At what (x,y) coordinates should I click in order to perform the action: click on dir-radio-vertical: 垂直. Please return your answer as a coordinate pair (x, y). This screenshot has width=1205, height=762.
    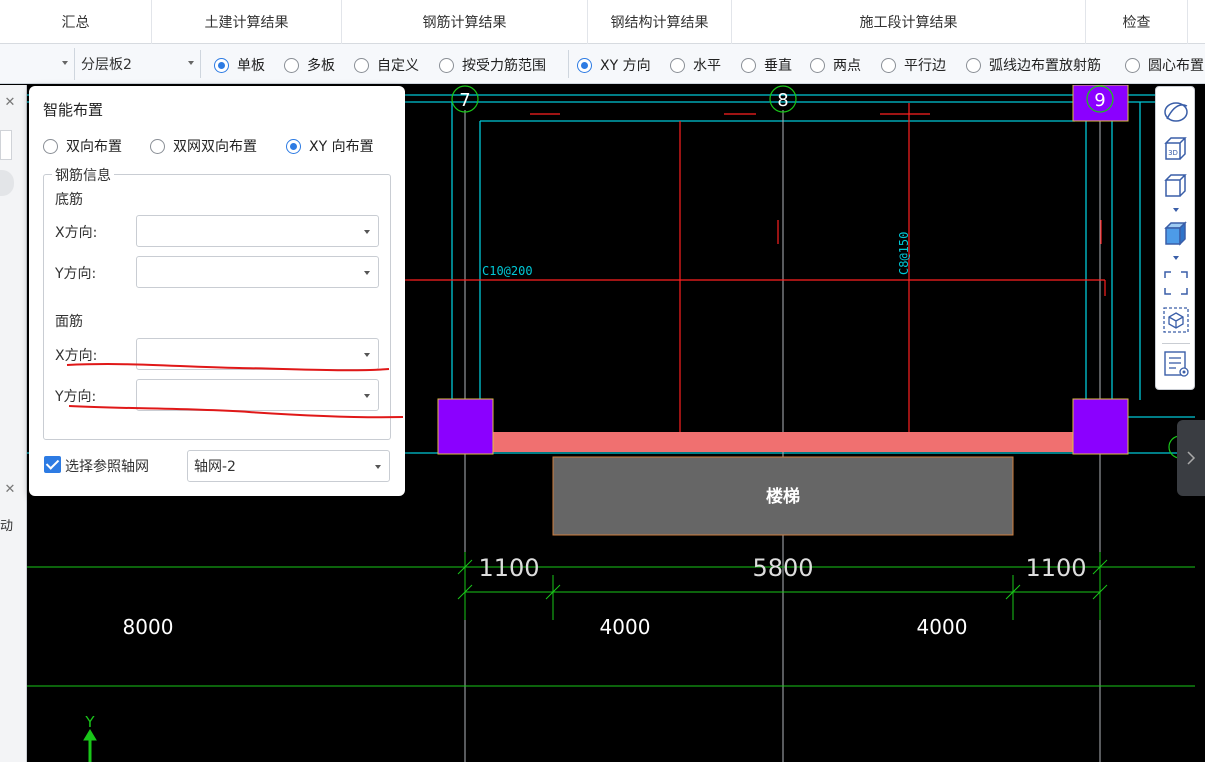
    Looking at the image, I should click on (766, 65).